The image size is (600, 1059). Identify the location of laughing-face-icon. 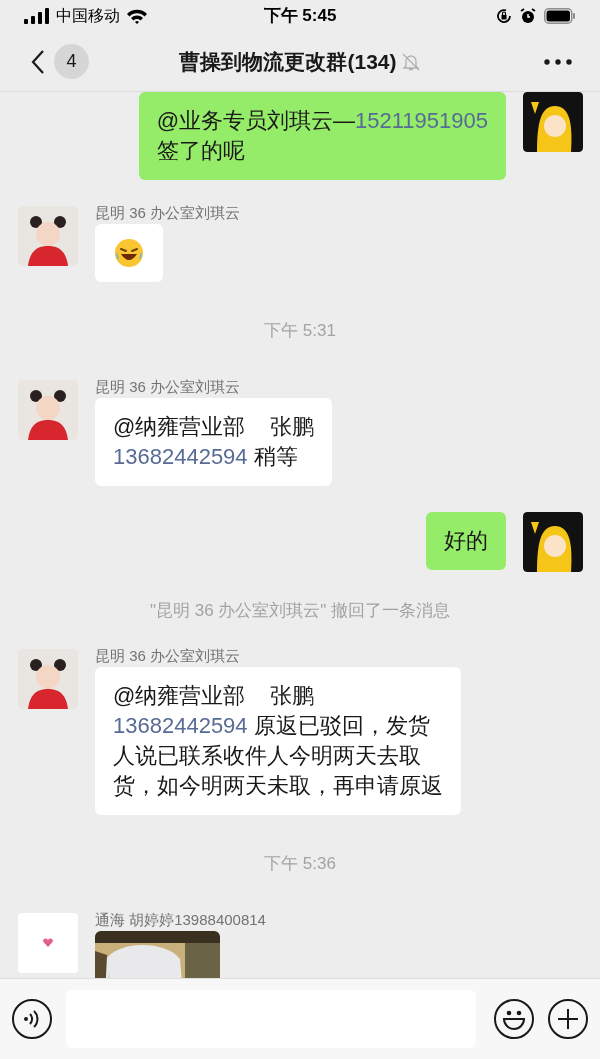
(129, 253).